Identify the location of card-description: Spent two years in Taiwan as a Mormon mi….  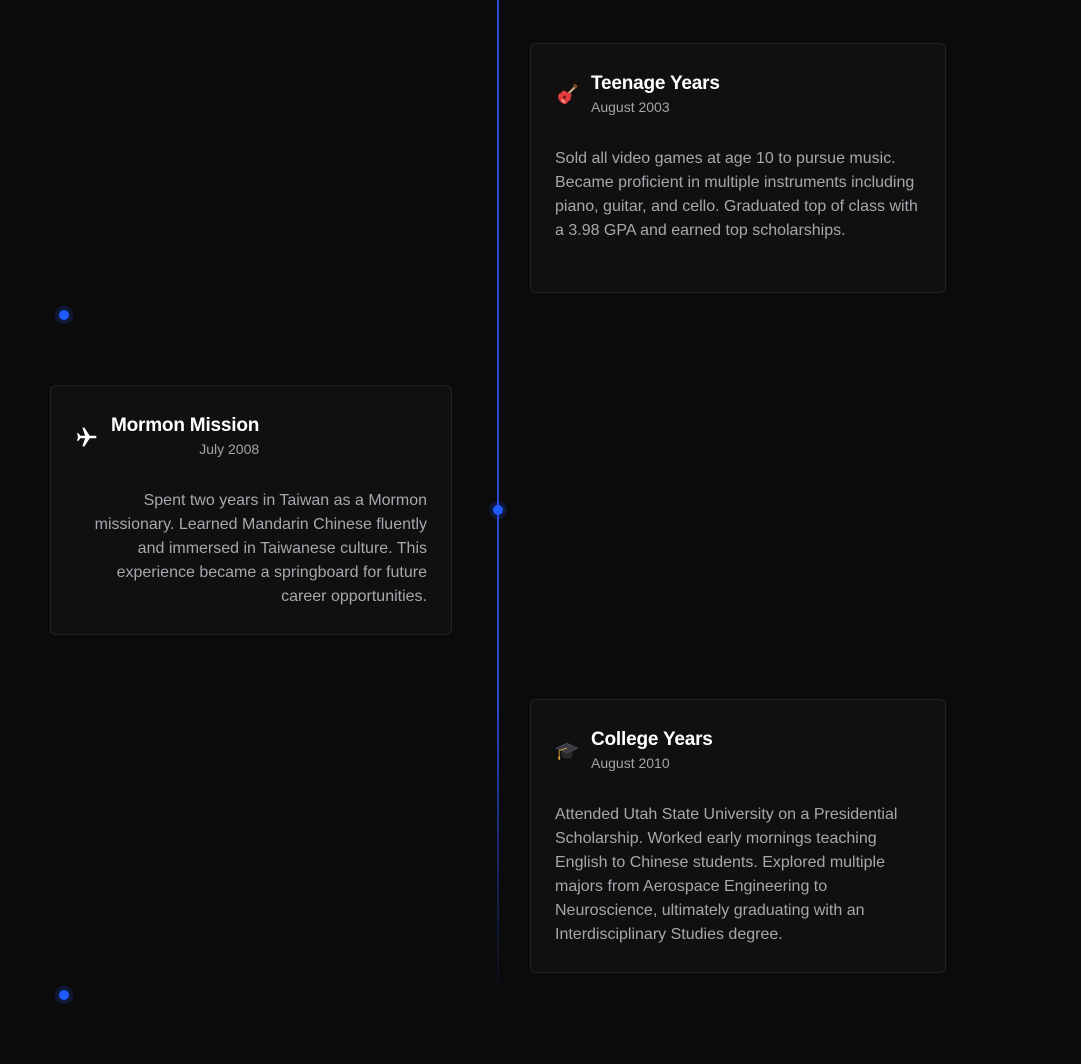
(260, 548).